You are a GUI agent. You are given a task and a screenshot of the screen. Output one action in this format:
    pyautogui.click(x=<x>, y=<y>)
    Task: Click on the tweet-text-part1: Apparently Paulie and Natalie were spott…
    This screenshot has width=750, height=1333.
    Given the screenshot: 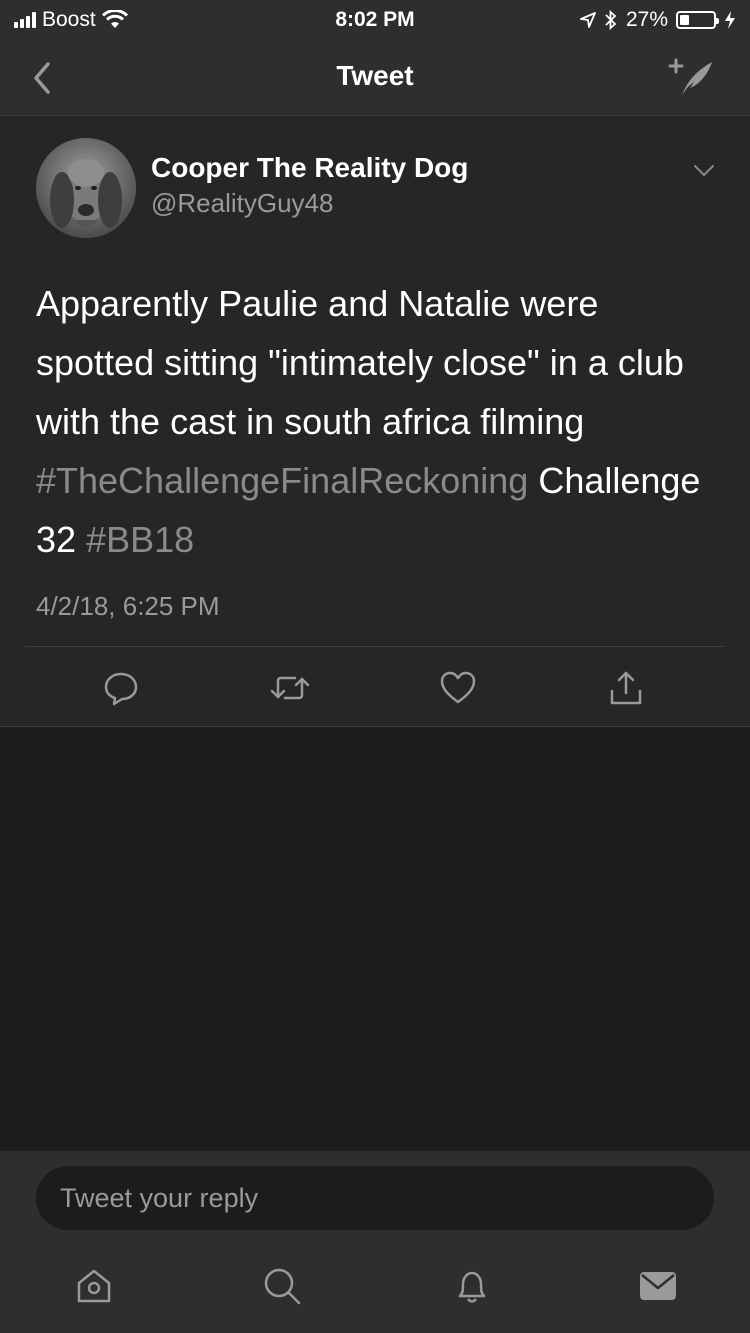 What is the action you would take?
    pyautogui.click(x=360, y=362)
    